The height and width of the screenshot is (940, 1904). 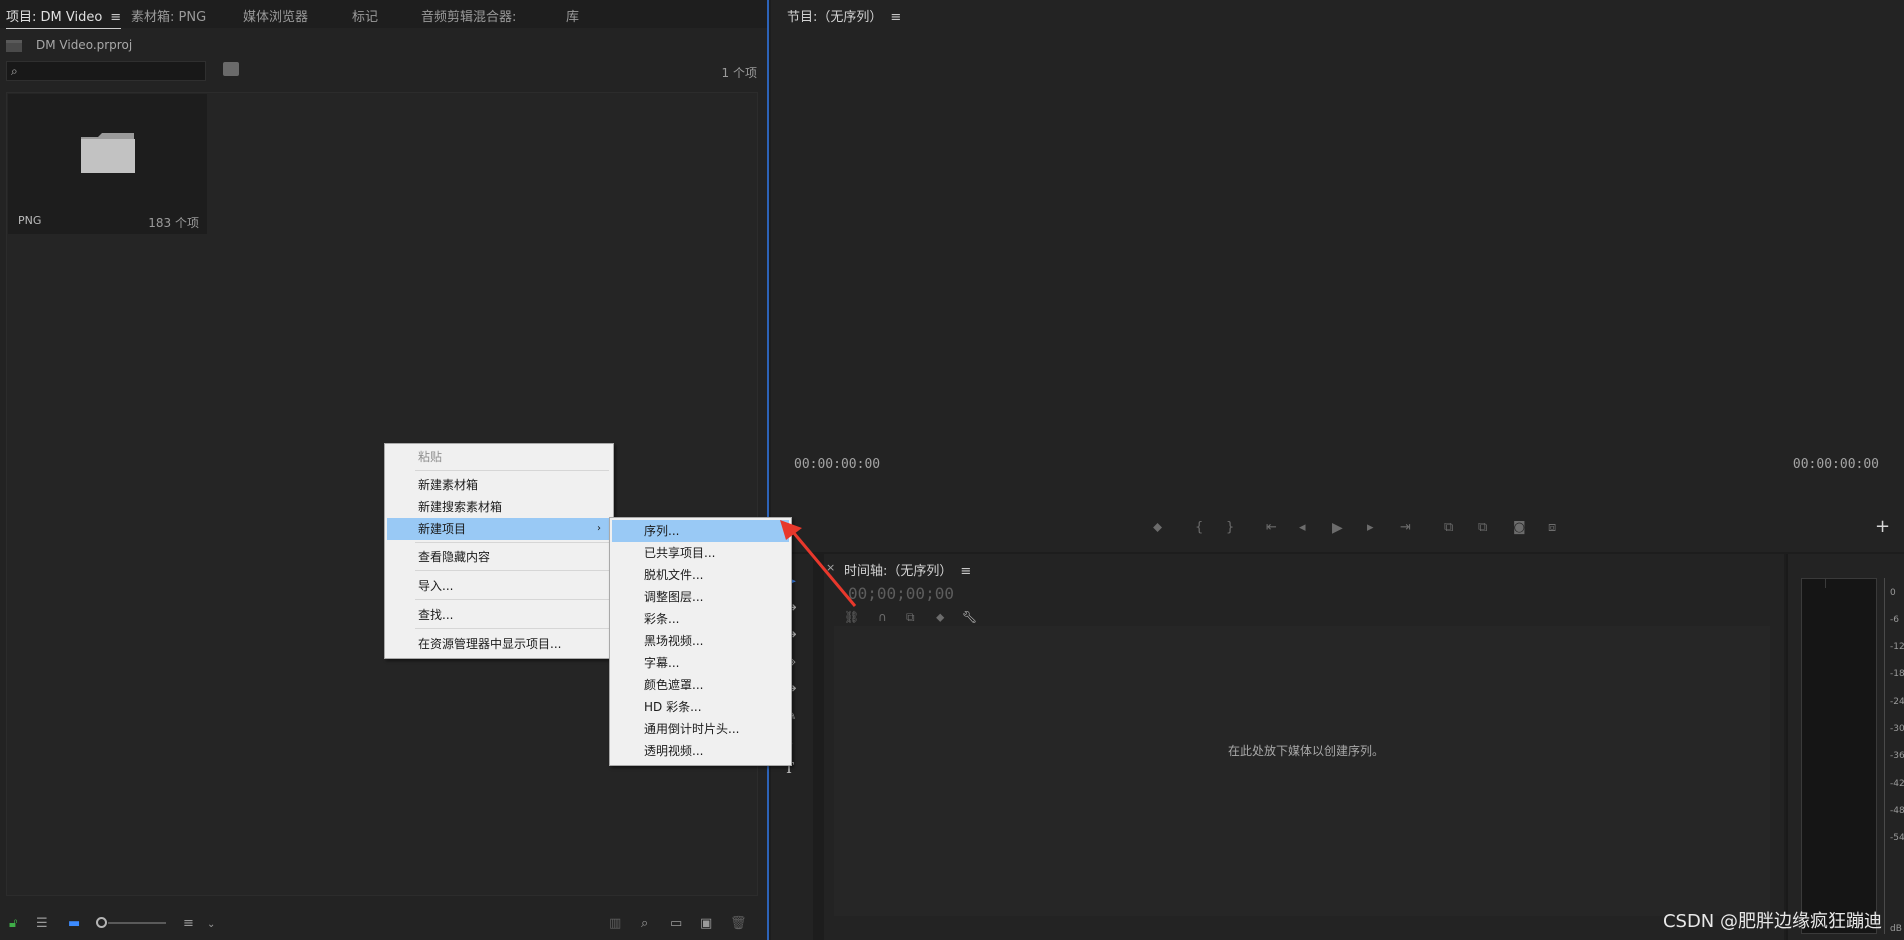 What do you see at coordinates (1897, 811) in the screenshot?
I see `meter-scale-label: -48` at bounding box center [1897, 811].